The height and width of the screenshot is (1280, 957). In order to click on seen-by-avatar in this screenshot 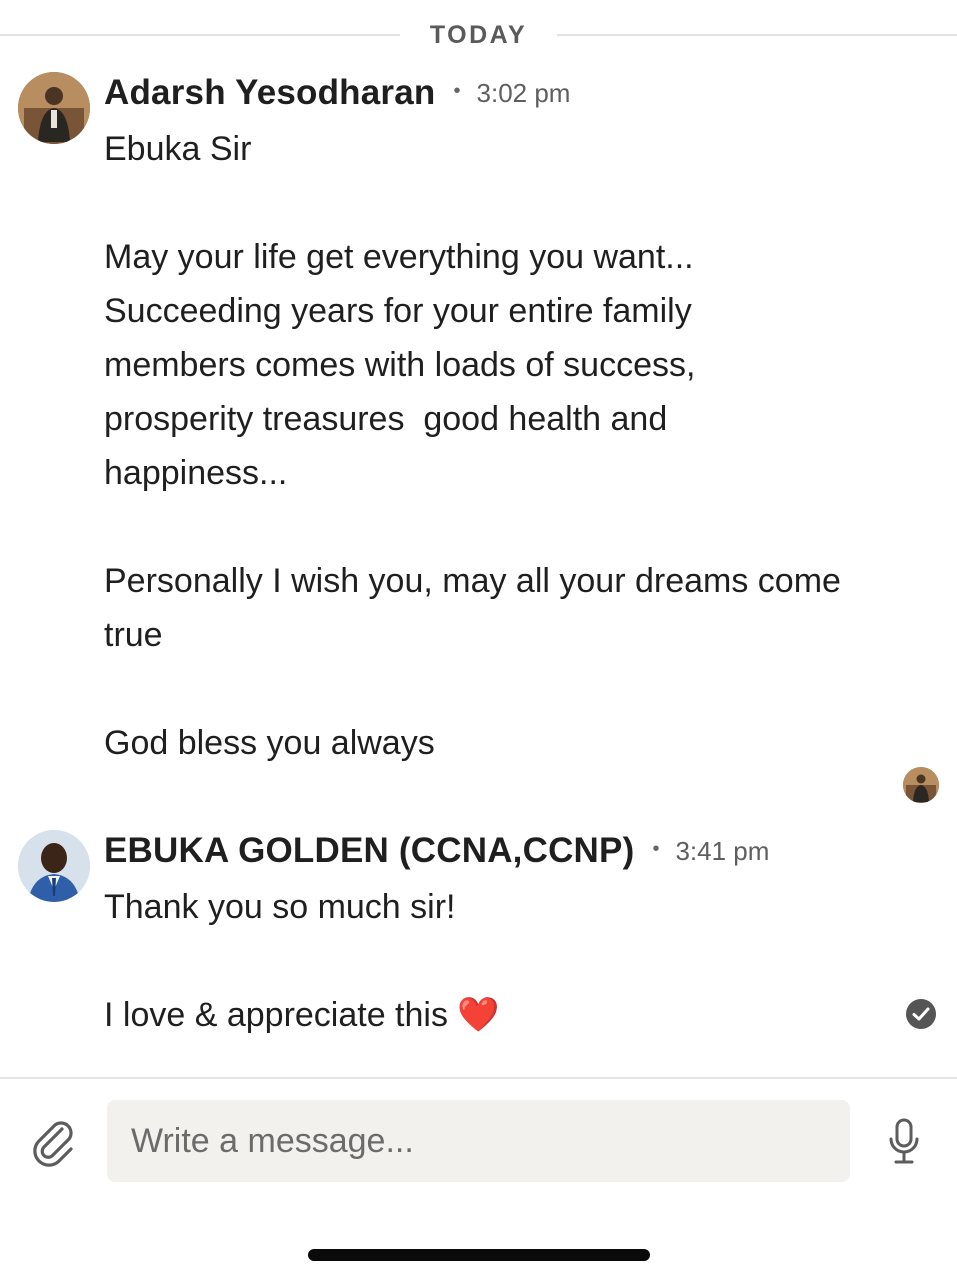, I will do `click(921, 785)`.